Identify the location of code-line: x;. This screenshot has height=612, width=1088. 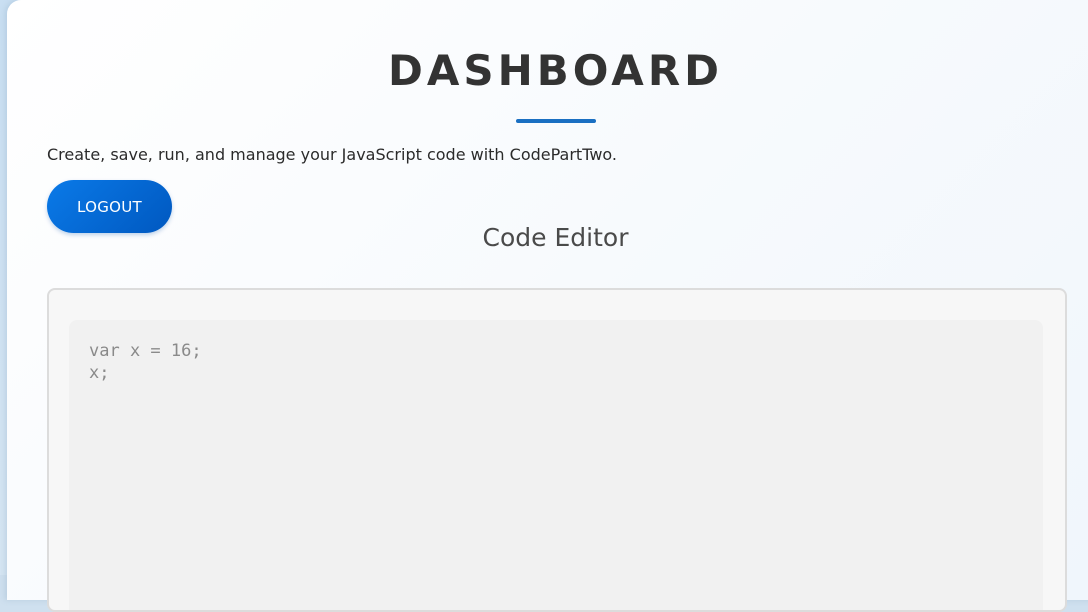
(99, 373).